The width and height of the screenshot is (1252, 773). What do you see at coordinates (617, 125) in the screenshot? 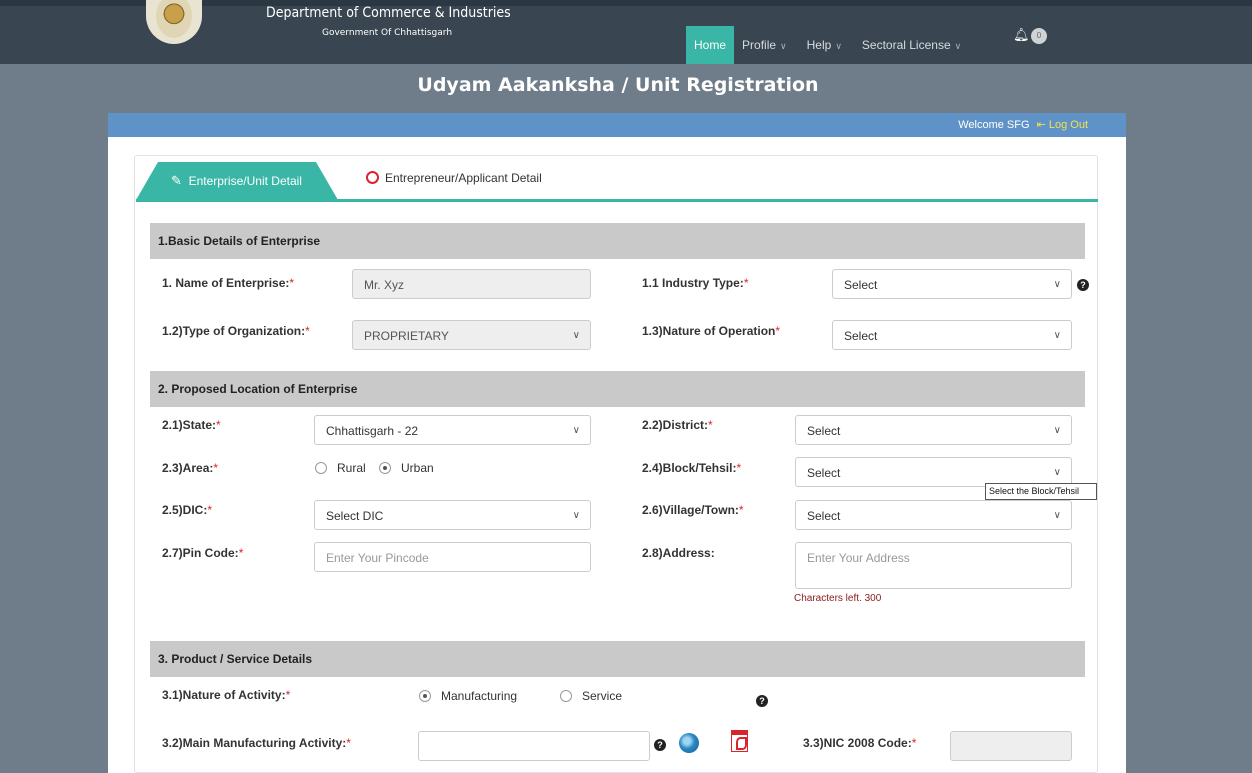
I see `welcome-bar: Welcome SFG ⇤ Log Out` at bounding box center [617, 125].